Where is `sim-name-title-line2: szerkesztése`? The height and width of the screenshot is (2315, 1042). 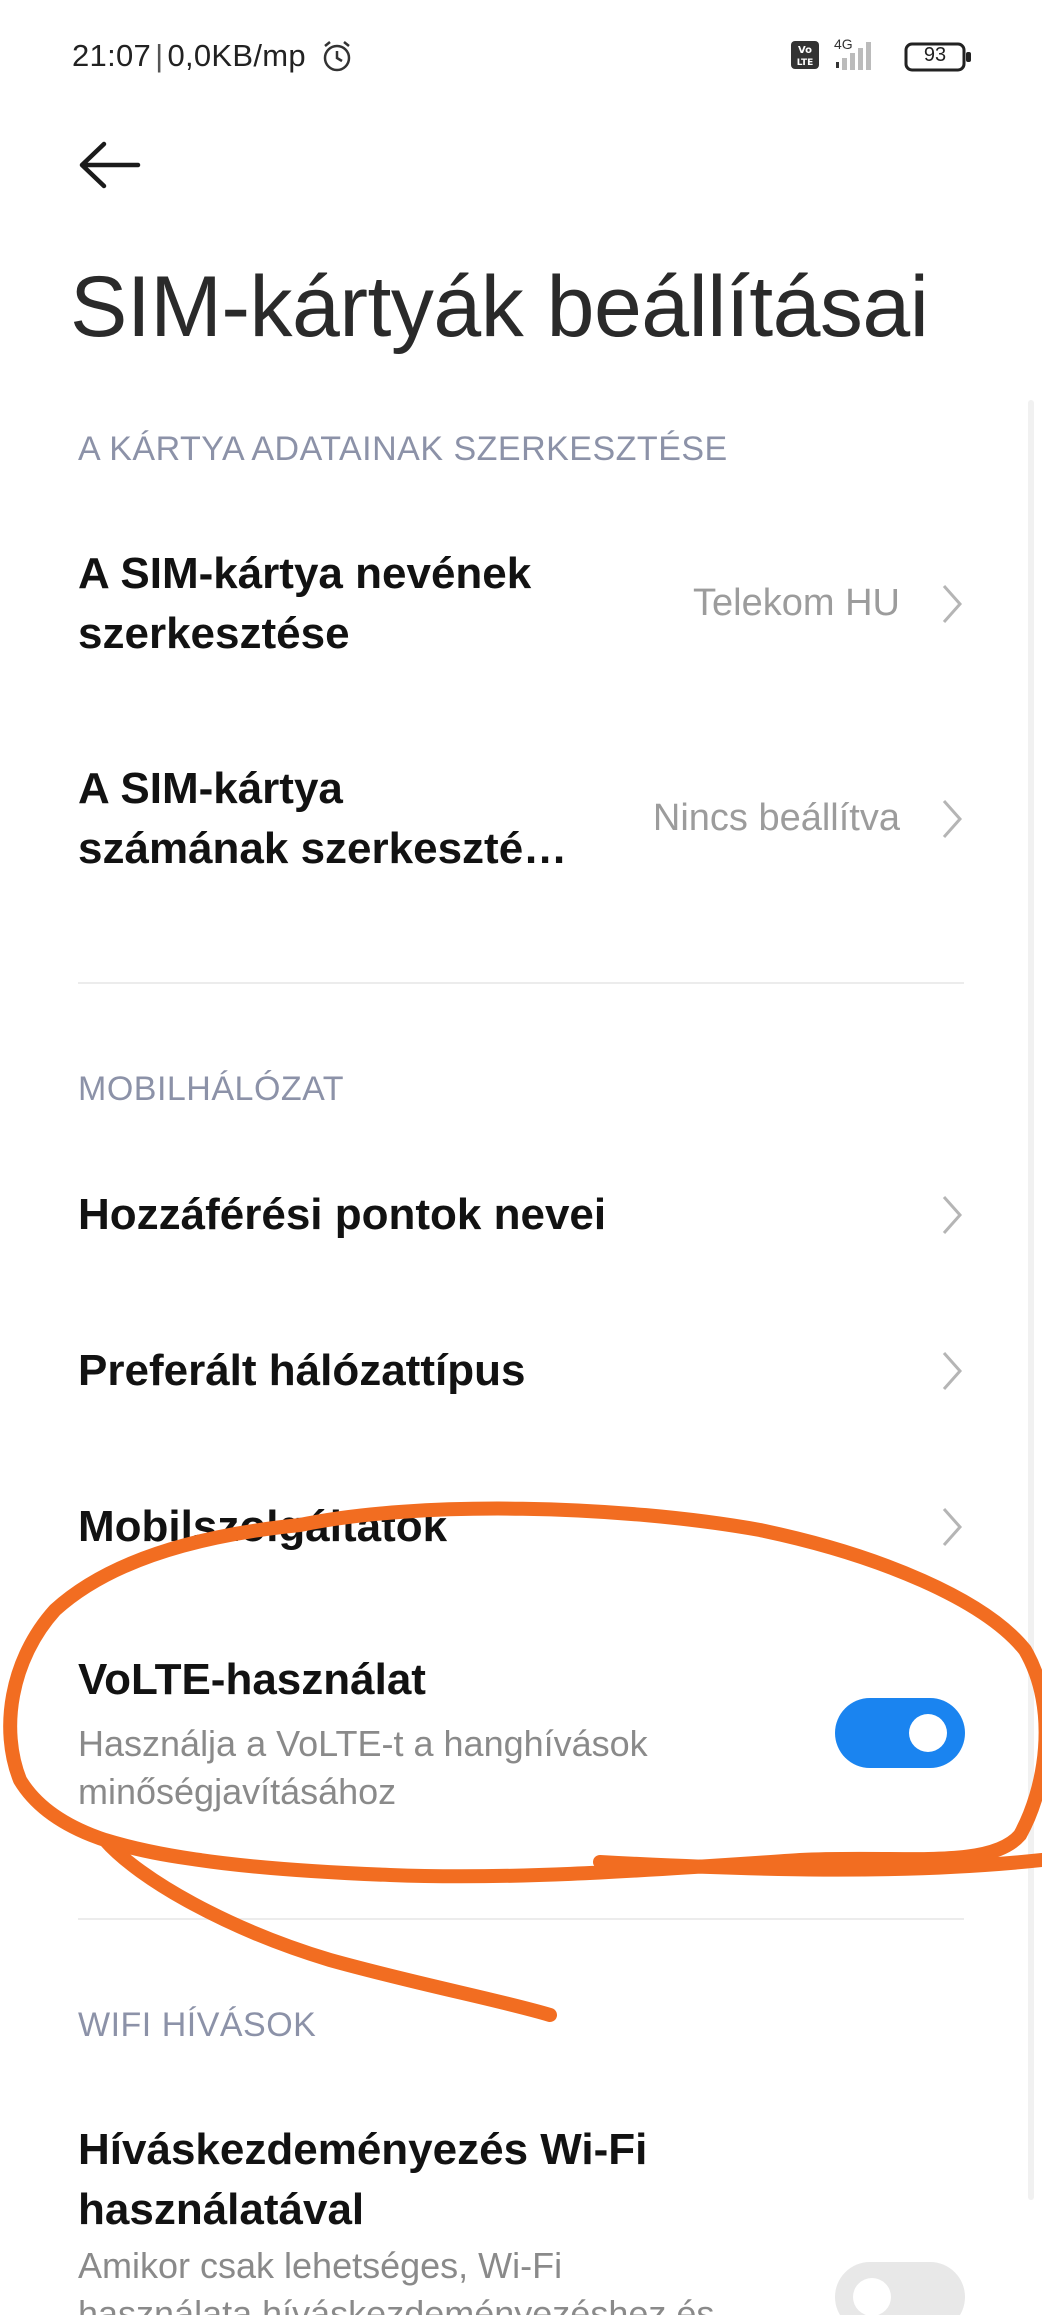 sim-name-title-line2: szerkesztése is located at coordinates (214, 633).